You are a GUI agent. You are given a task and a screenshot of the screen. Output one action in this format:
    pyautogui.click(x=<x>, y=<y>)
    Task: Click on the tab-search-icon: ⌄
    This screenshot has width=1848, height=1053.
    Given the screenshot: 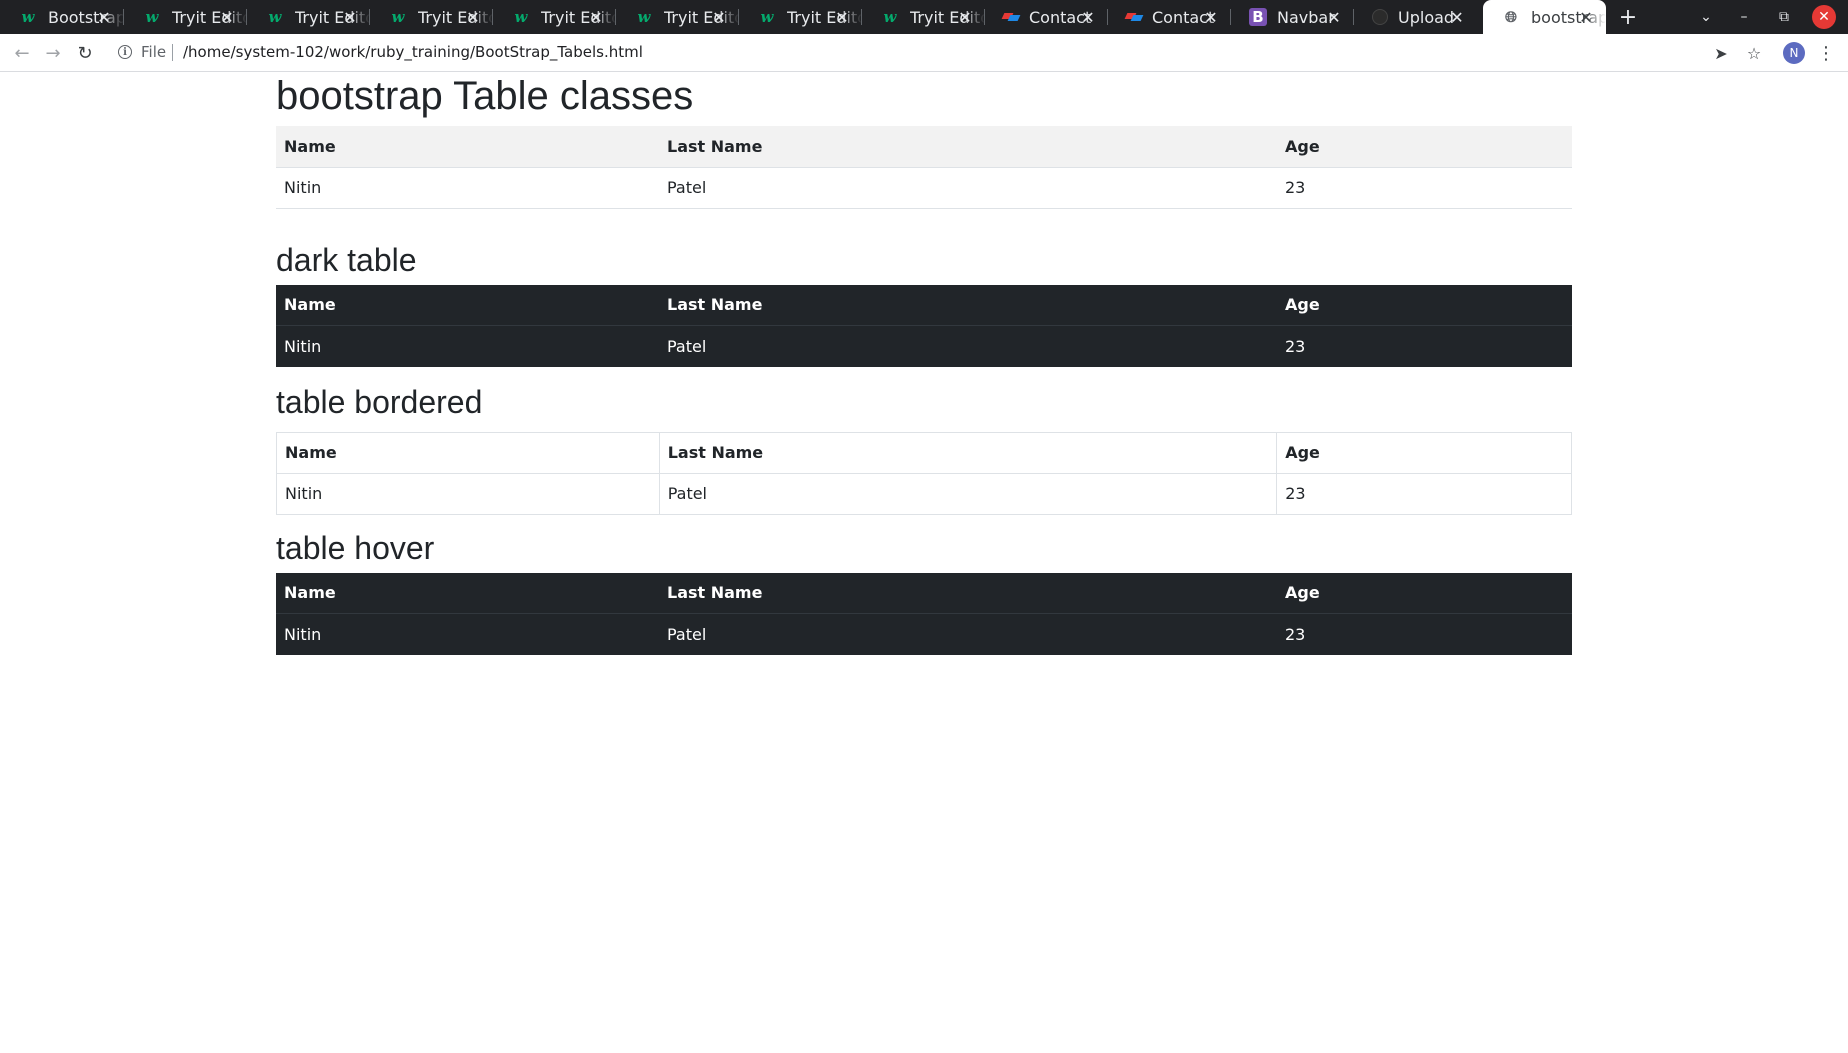 What is the action you would take?
    pyautogui.click(x=1706, y=17)
    